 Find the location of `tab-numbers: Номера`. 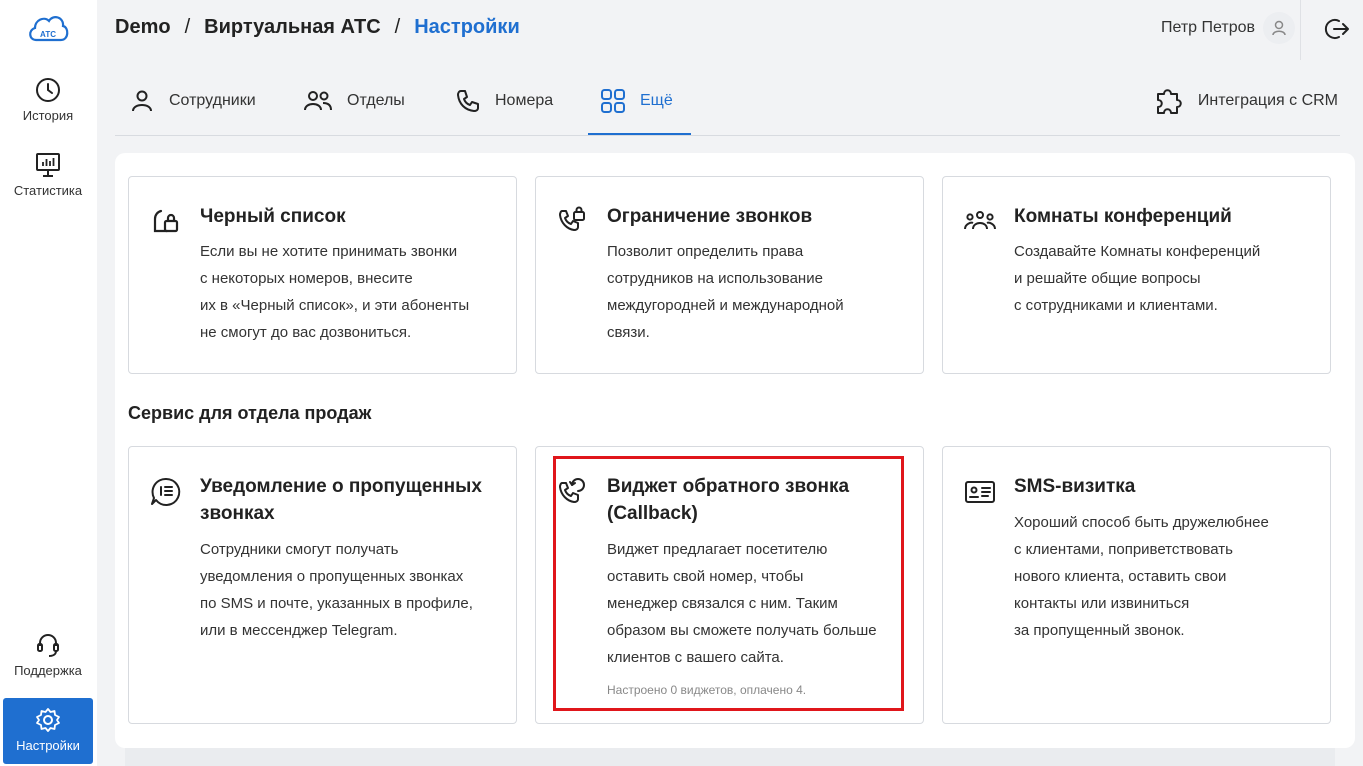

tab-numbers: Номера is located at coordinates (504, 101).